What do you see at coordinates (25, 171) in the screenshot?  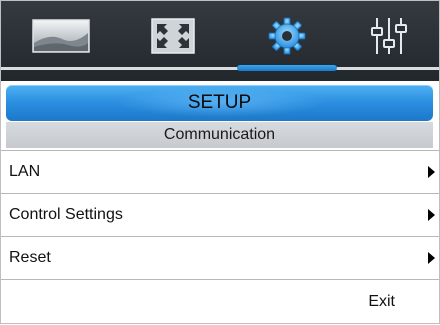 I see `menu-item-label: LAN` at bounding box center [25, 171].